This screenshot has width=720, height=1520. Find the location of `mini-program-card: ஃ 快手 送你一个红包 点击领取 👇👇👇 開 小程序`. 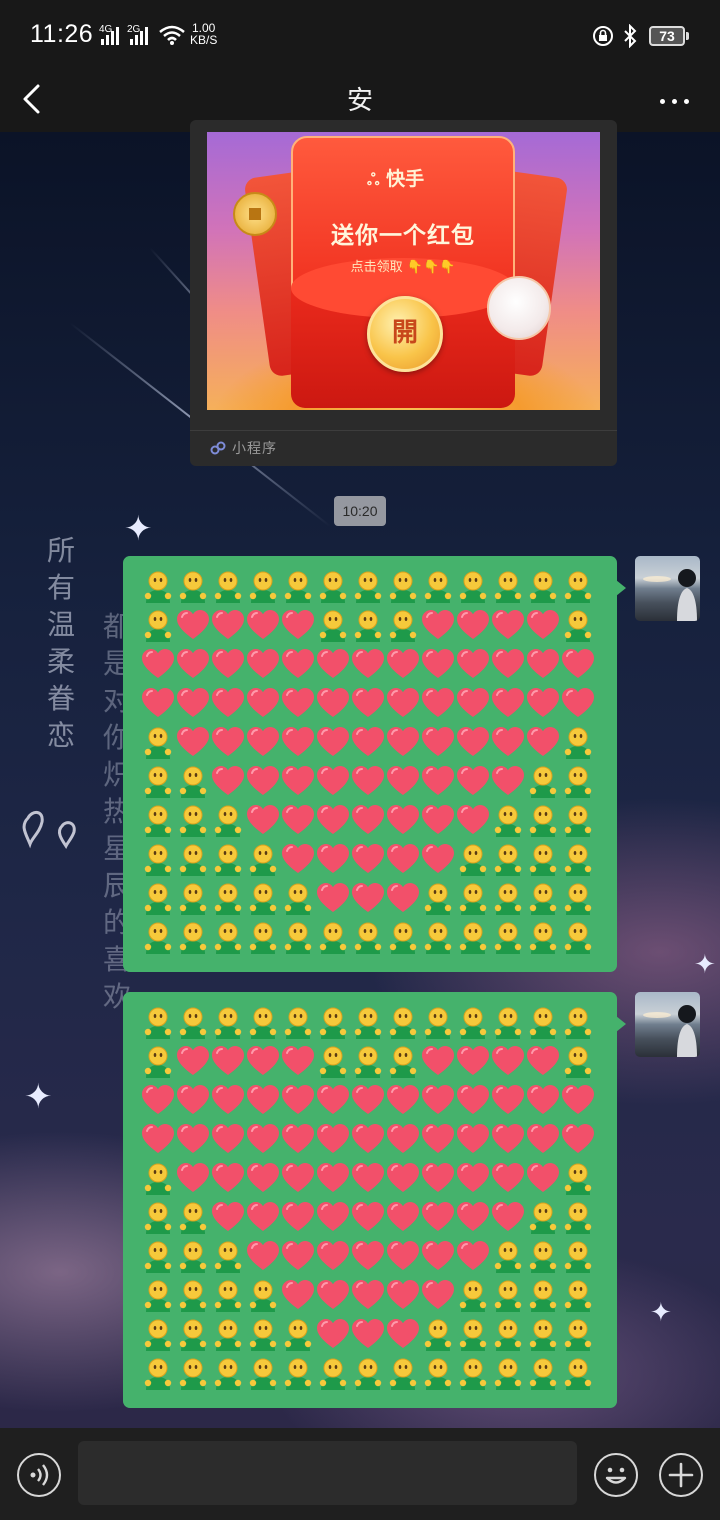

mini-program-card: ஃ 快手 送你一个红包 点击领取 👇👇👇 開 小程序 is located at coordinates (403, 293).